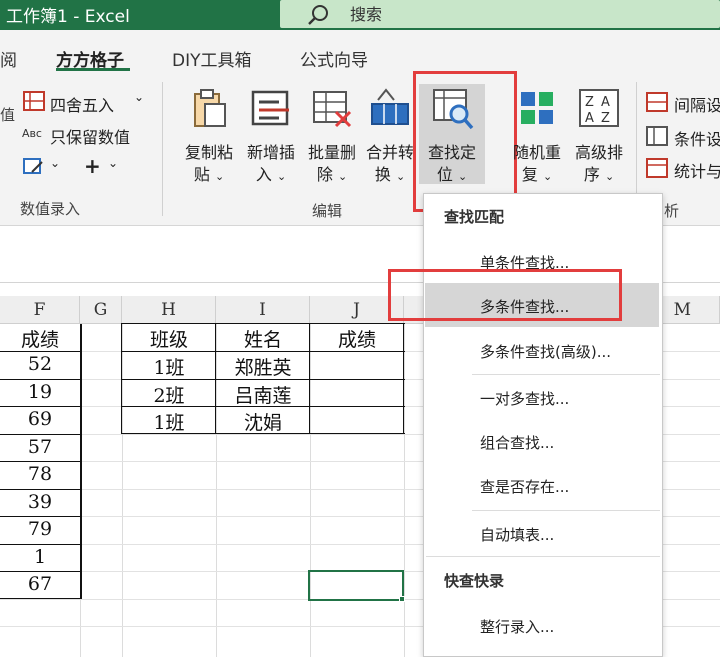 The image size is (720, 657). Describe the element at coordinates (40, 584) in the screenshot. I see `cell-f: 67` at that location.